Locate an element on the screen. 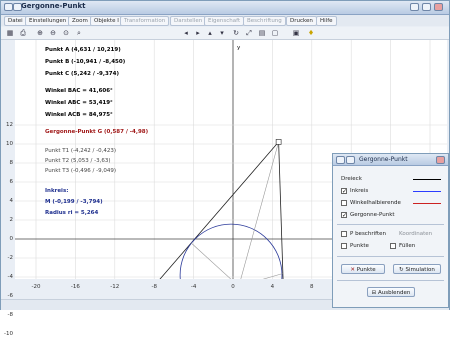  arrow-right-icon: ▸ is located at coordinates (198, 33).